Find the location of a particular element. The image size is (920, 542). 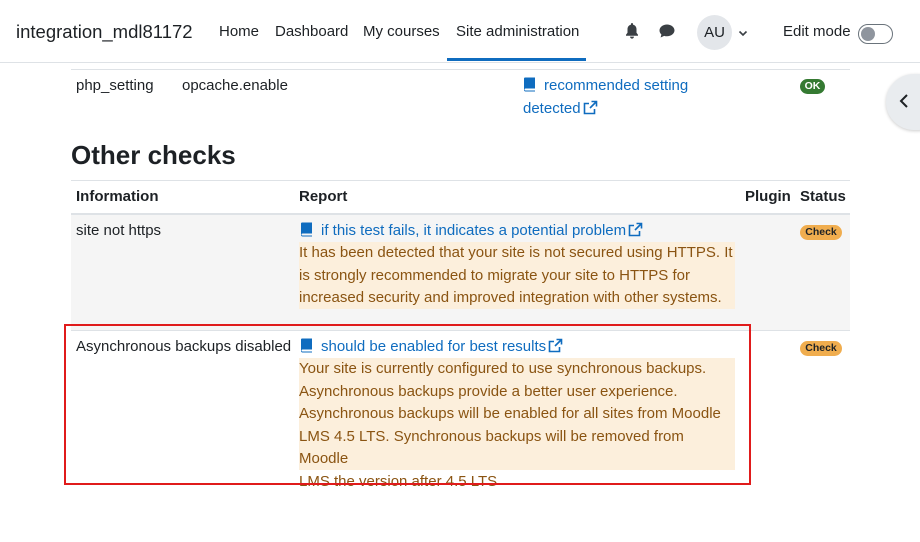

recommended-setting-link: recommended setting detected is located at coordinates (605, 97).